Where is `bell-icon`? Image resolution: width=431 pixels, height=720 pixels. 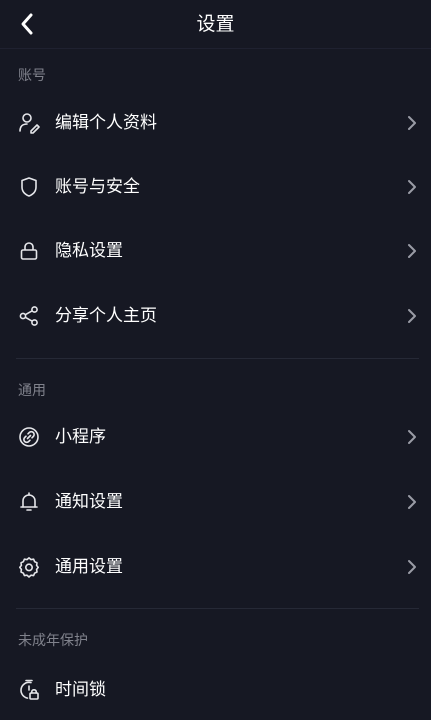 bell-icon is located at coordinates (29, 502).